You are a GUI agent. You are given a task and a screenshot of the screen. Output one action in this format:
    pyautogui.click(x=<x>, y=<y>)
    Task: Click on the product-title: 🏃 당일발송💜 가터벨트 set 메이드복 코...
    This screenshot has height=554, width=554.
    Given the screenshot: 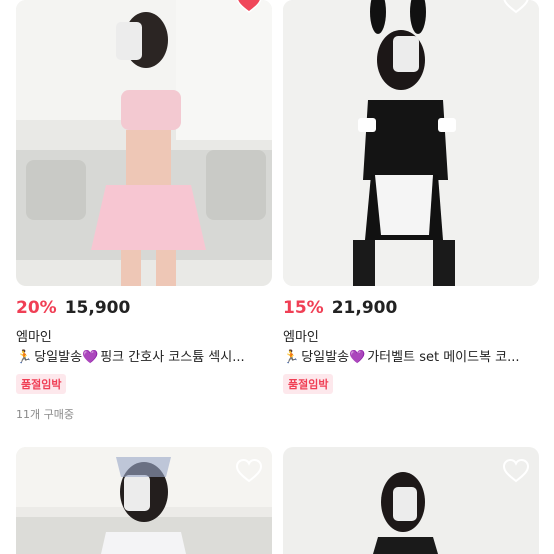 What is the action you would take?
    pyautogui.click(x=411, y=355)
    